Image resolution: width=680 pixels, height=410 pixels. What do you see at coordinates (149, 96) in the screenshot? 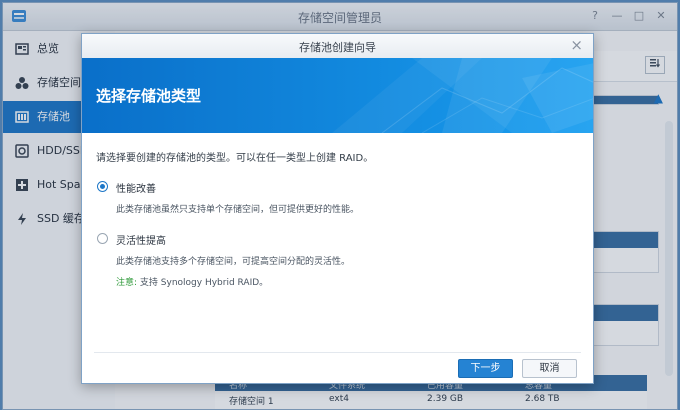
I see `wizard-step-title: 选择存储池类型` at bounding box center [149, 96].